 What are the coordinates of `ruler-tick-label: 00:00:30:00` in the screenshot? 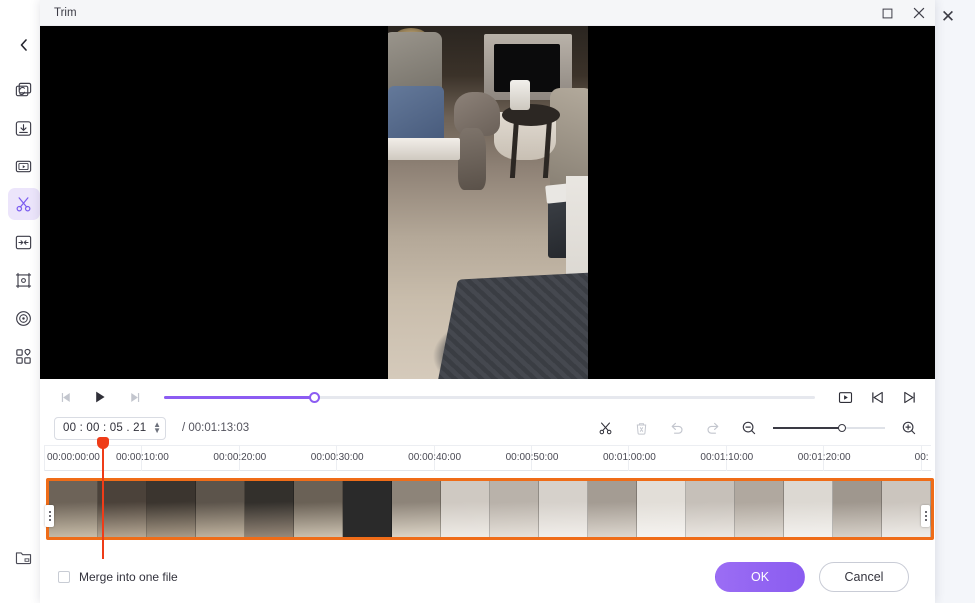 It's located at (337, 457).